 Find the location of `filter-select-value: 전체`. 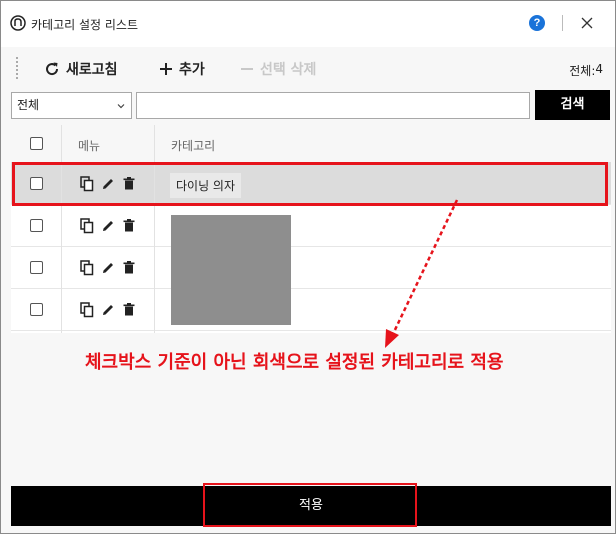

filter-select-value: 전체 is located at coordinates (28, 105).